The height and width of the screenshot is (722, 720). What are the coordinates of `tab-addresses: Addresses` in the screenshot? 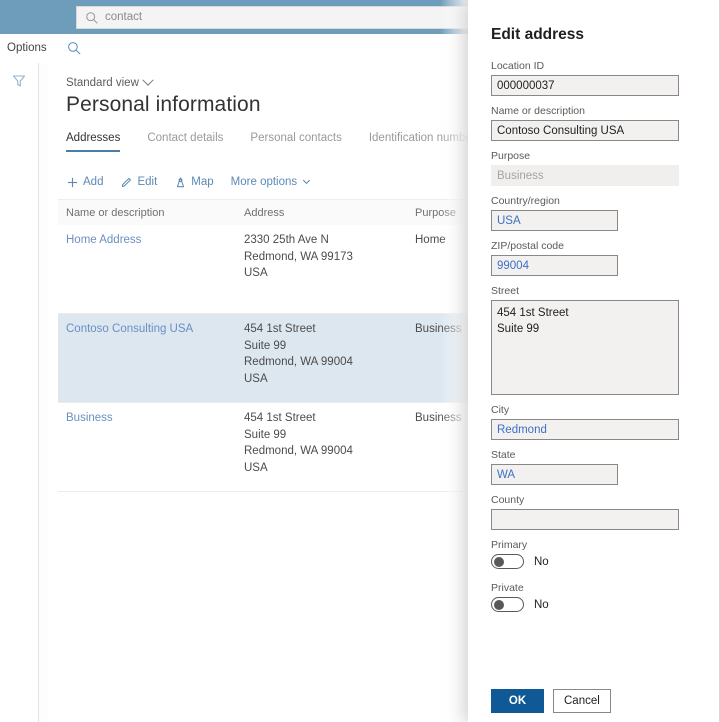 It's located at (93, 142).